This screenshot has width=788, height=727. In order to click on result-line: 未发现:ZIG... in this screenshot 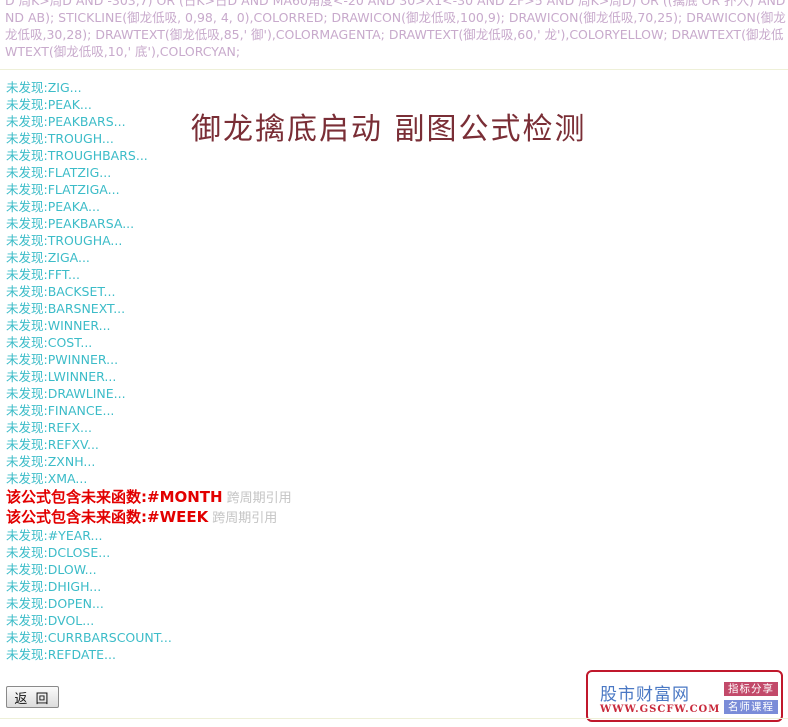, I will do `click(44, 87)`.